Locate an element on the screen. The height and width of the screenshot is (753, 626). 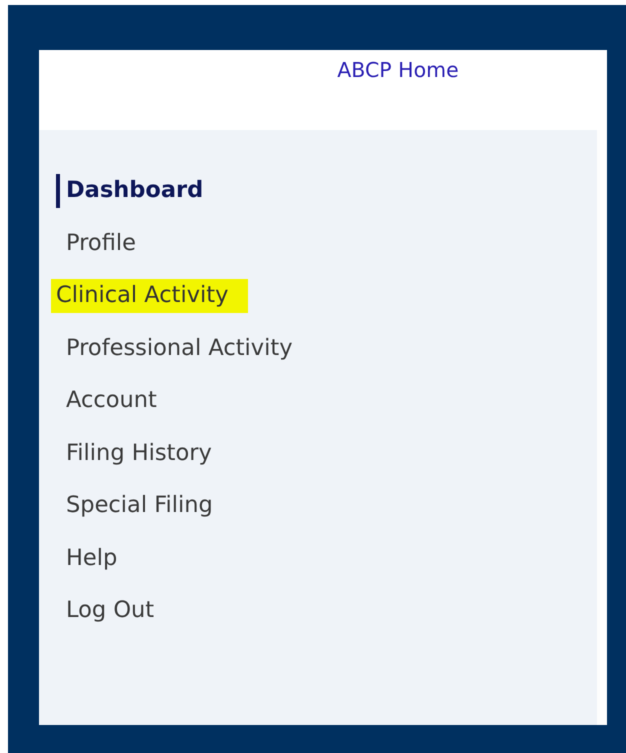
sidebar-item: Log Out is located at coordinates (110, 611).